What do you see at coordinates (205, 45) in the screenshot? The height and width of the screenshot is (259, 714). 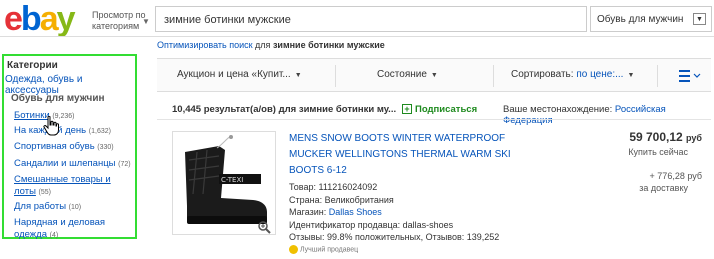 I see `refine-search-link: Оптимизировать поиск` at bounding box center [205, 45].